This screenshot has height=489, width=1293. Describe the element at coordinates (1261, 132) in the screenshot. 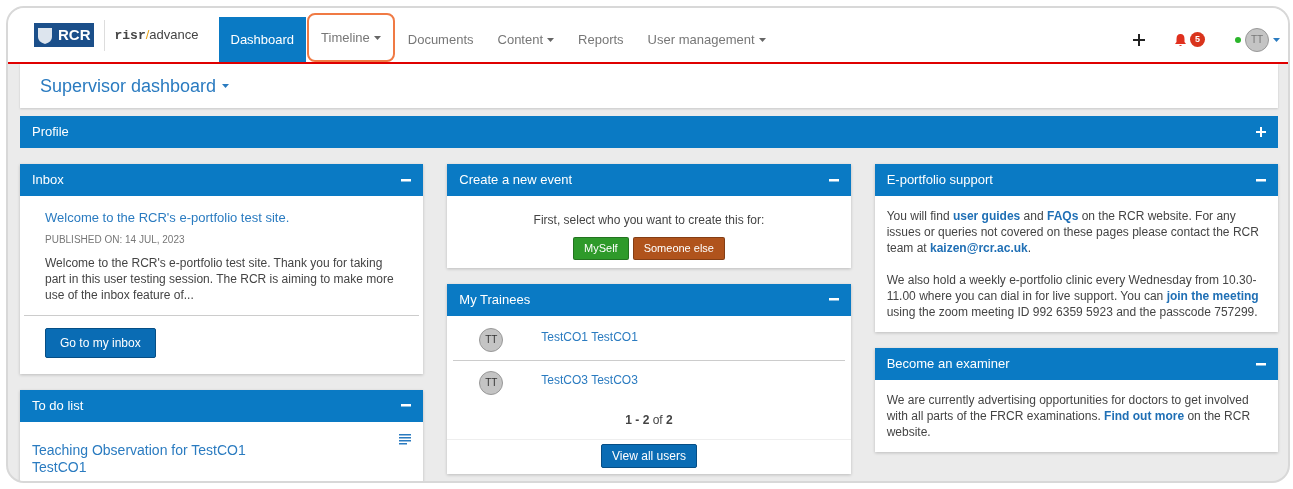

I see `plus-icon` at that location.